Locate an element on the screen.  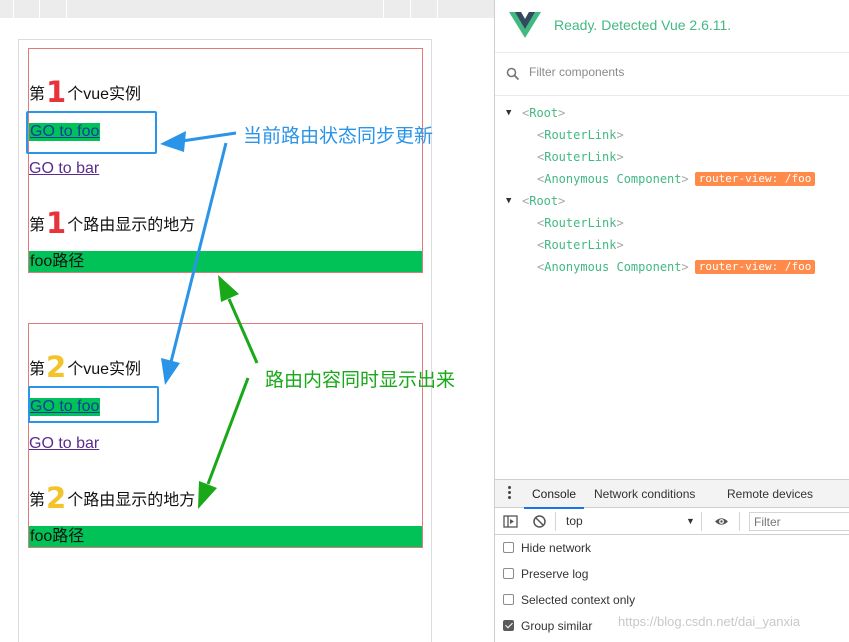
console-filter-input is located at coordinates (799, 521).